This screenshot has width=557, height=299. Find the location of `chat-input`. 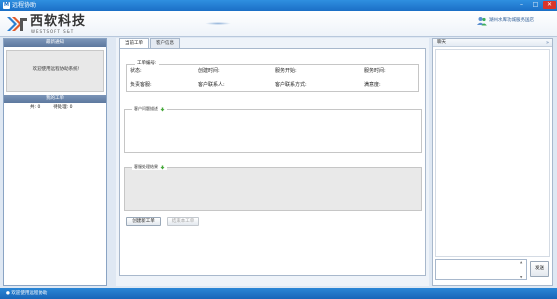

chat-input is located at coordinates (481, 269).